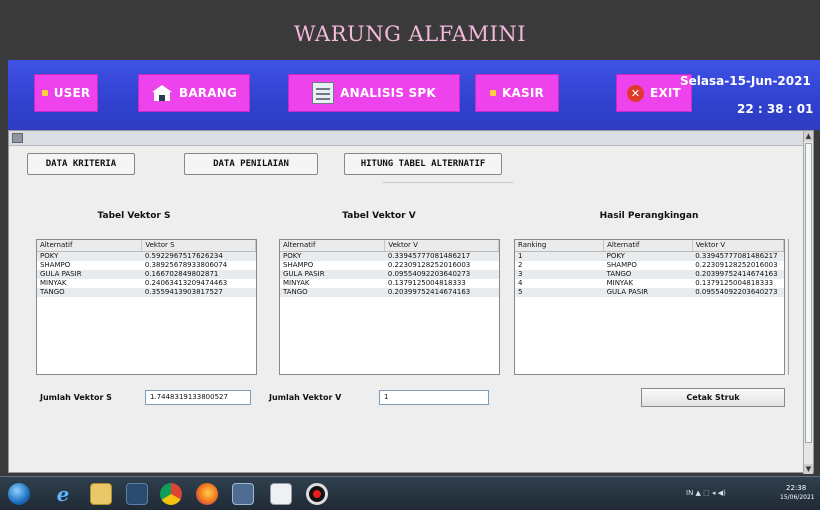 This screenshot has height=510, width=820. I want to click on house-icon, so click(161, 93).